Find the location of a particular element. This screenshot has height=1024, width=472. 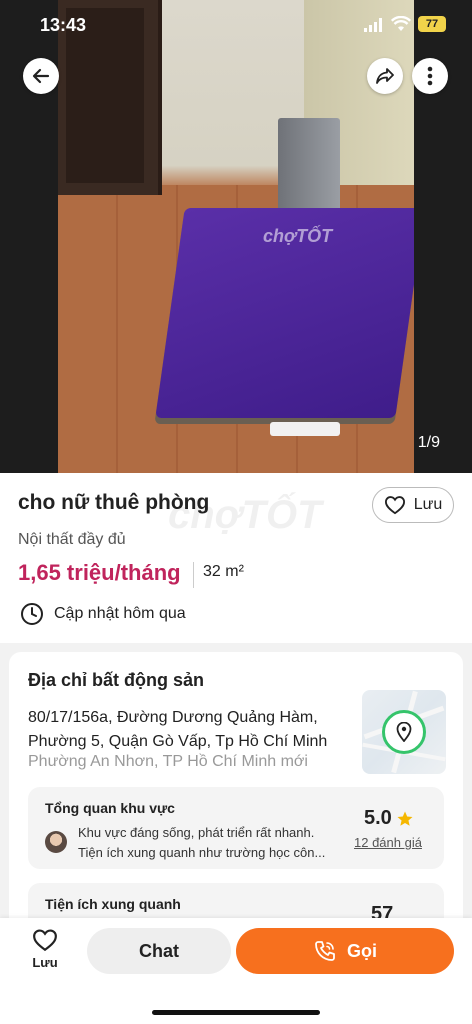

share-button is located at coordinates (385, 76).